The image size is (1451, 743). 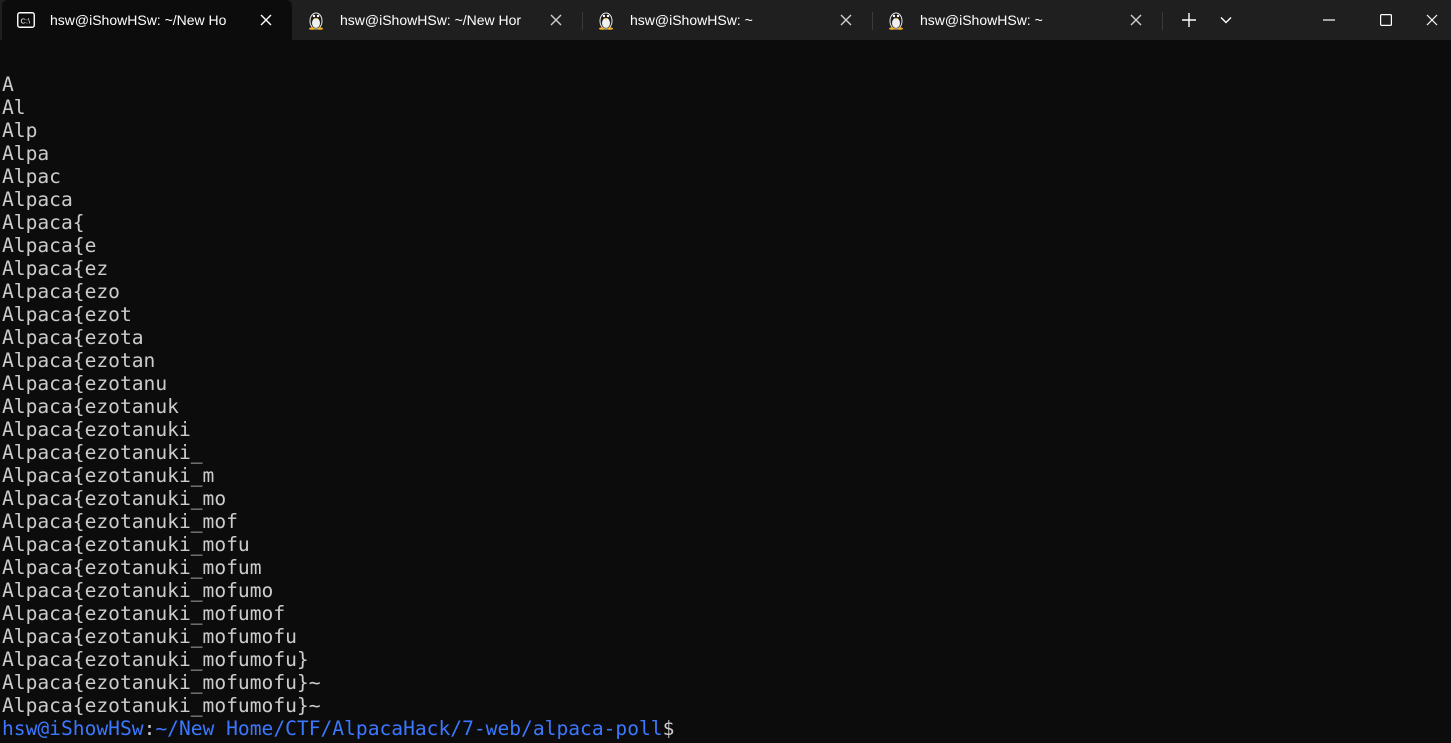 What do you see at coordinates (79, 360) in the screenshot?
I see `output-line: Alpaca{ezotan` at bounding box center [79, 360].